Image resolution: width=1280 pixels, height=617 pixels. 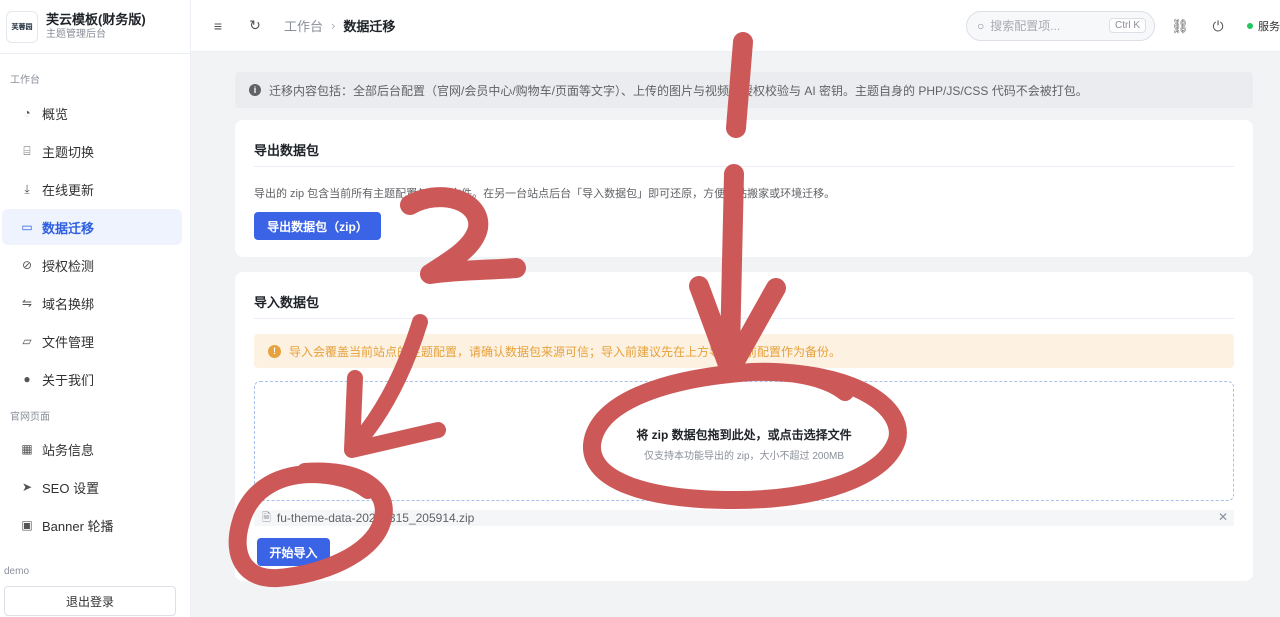 What do you see at coordinates (27, 449) in the screenshot?
I see `building-icon: ▦` at bounding box center [27, 449].